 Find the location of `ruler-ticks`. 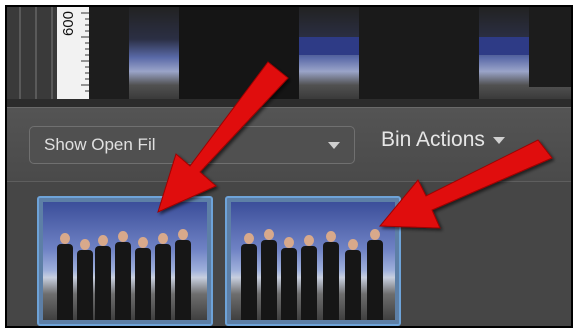

ruler-ticks is located at coordinates (85, 52).